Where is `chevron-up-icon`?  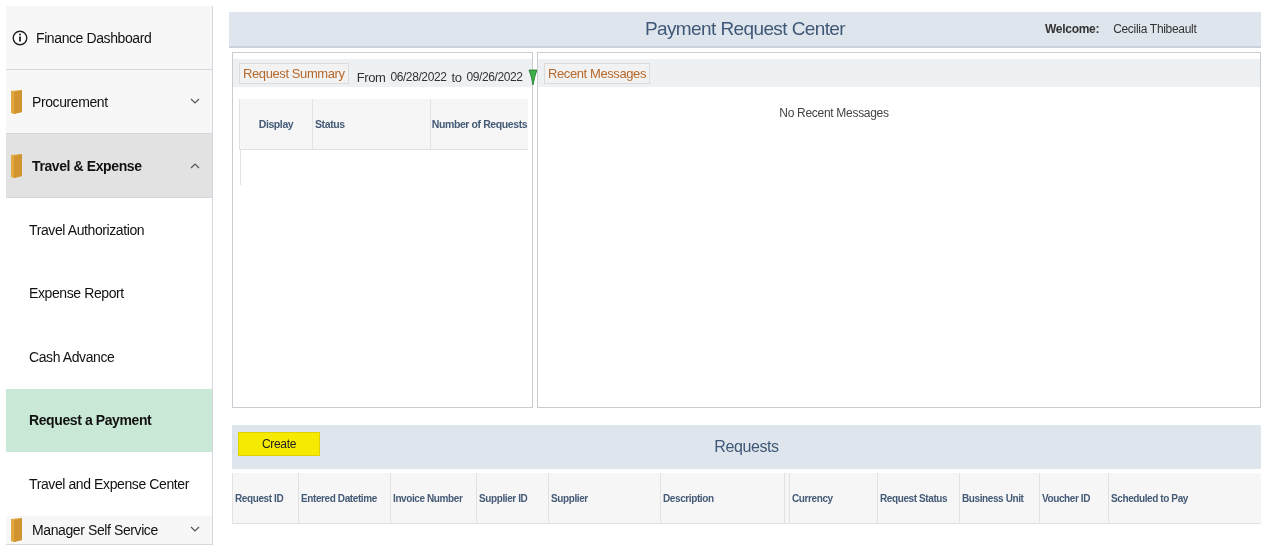
chevron-up-icon is located at coordinates (195, 165).